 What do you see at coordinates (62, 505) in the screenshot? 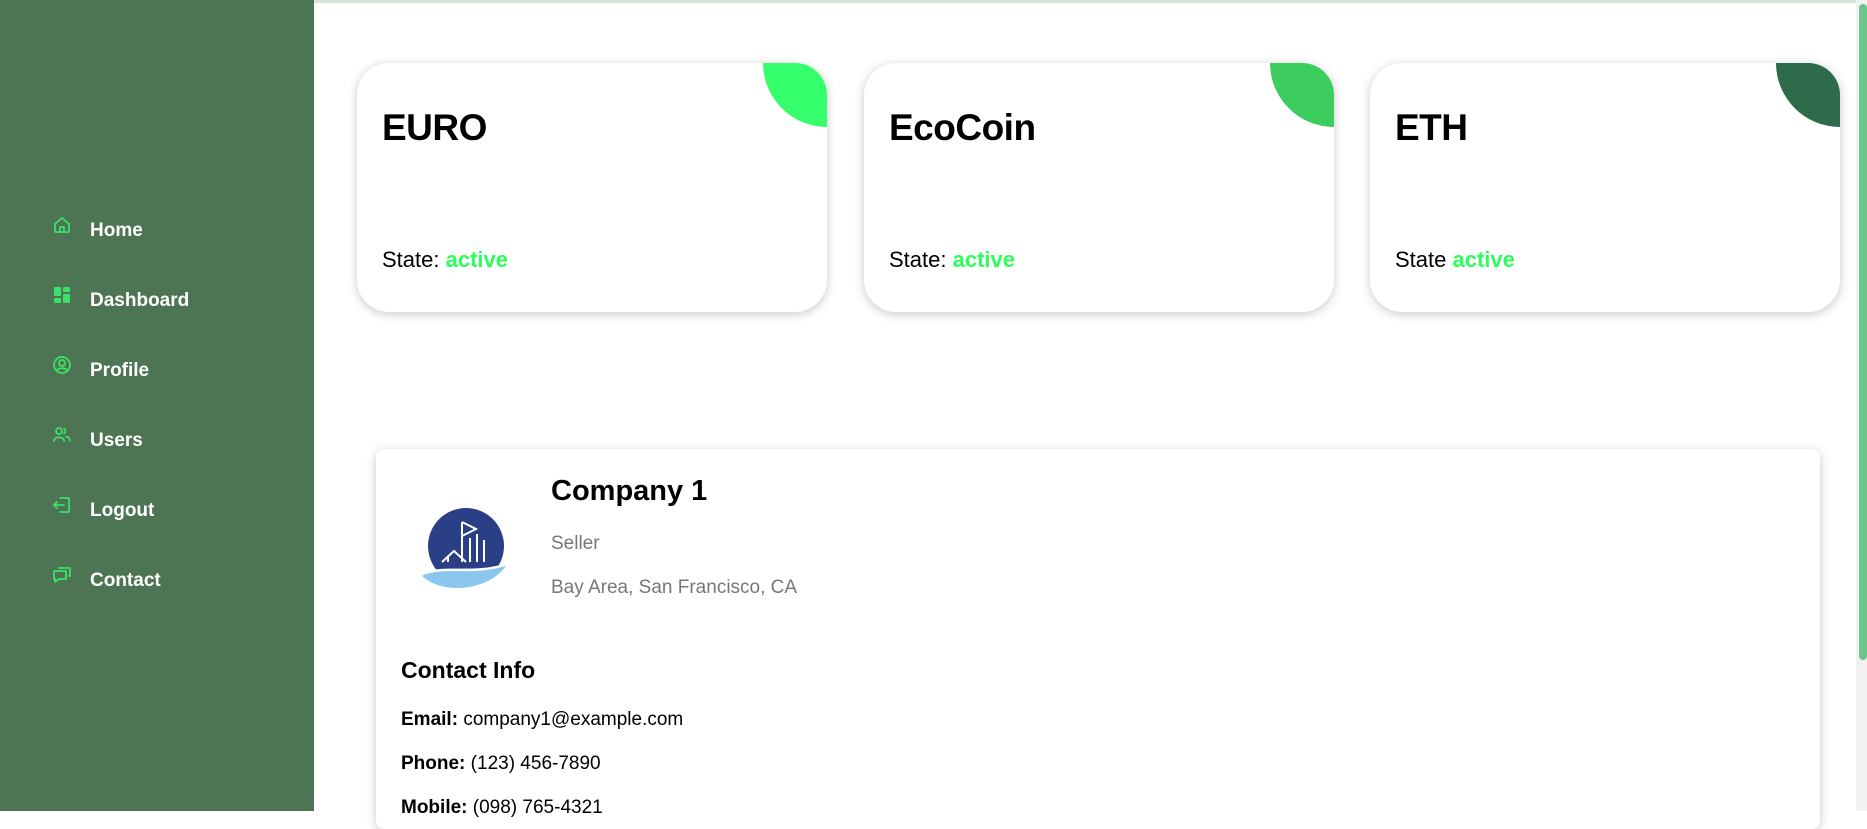
I see `logout-icon` at bounding box center [62, 505].